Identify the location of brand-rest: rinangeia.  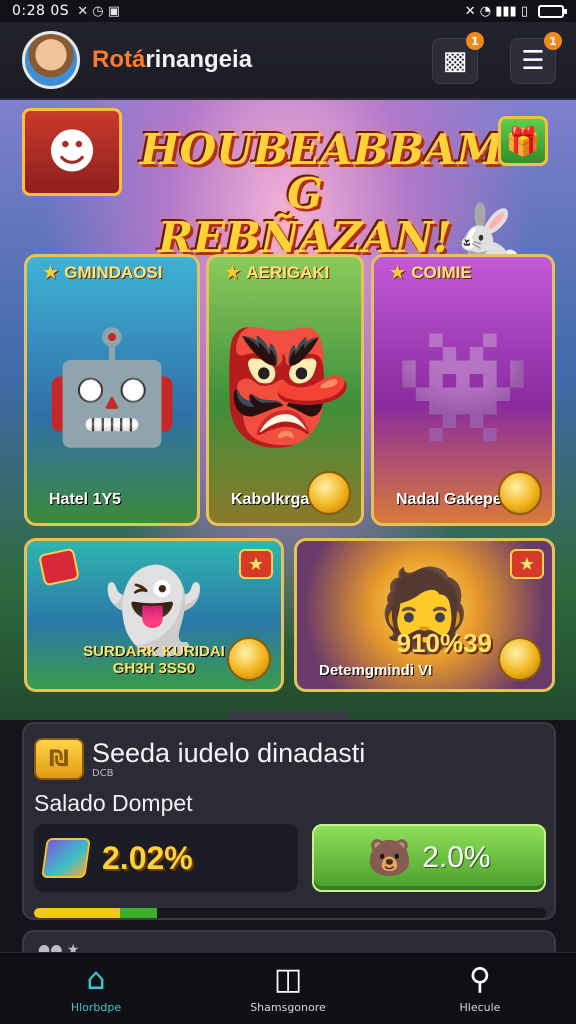
(199, 59).